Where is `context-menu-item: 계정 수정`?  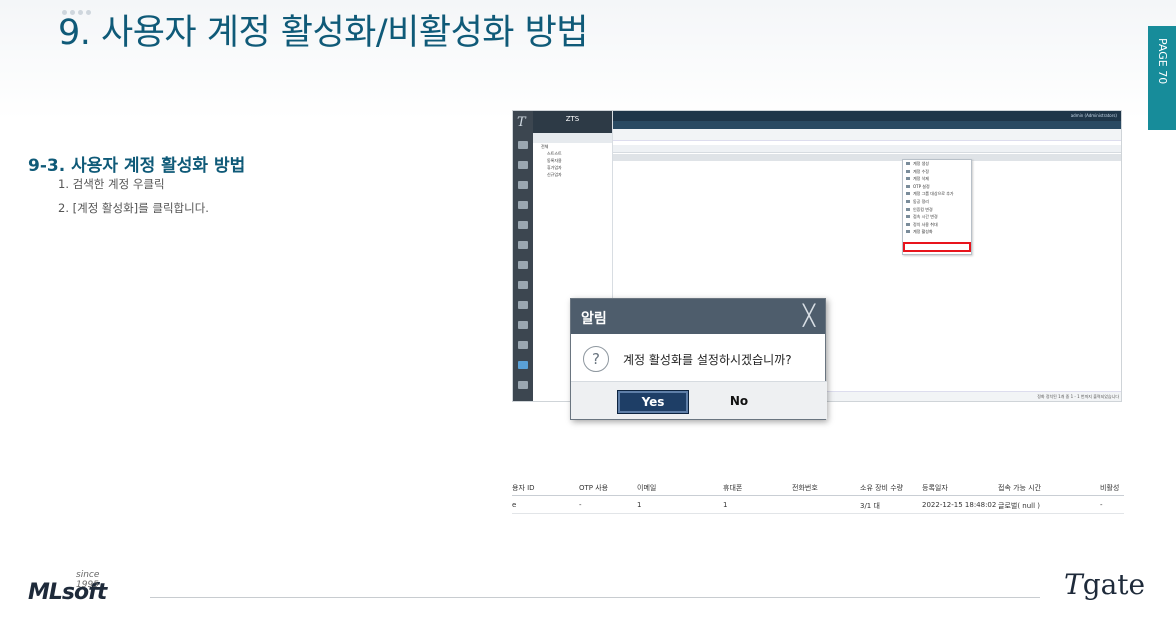 context-menu-item: 계정 수정 is located at coordinates (937, 172).